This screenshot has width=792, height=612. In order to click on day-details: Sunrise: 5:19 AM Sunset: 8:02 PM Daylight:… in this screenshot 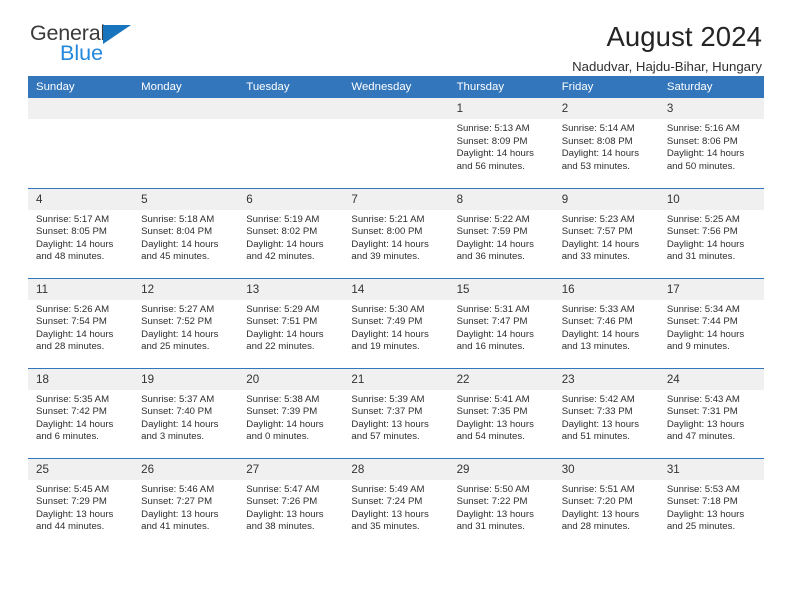, I will do `click(290, 237)`.